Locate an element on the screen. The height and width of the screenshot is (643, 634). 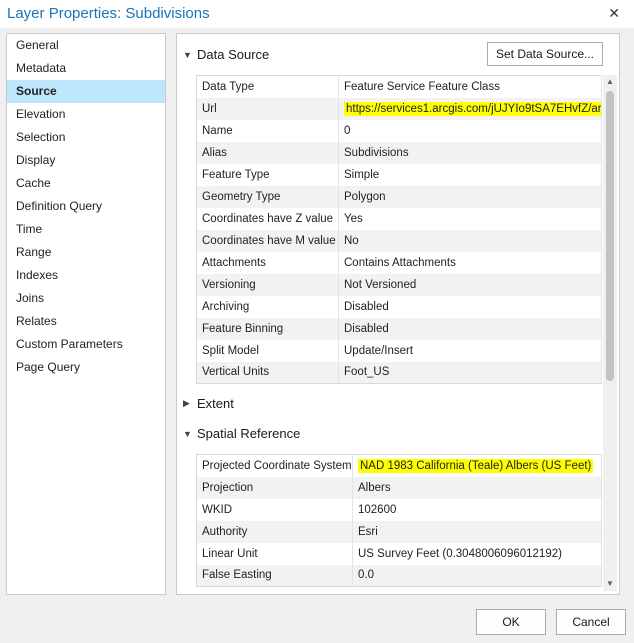
table-row: Versioning Not Versioned is located at coordinates (399, 284).